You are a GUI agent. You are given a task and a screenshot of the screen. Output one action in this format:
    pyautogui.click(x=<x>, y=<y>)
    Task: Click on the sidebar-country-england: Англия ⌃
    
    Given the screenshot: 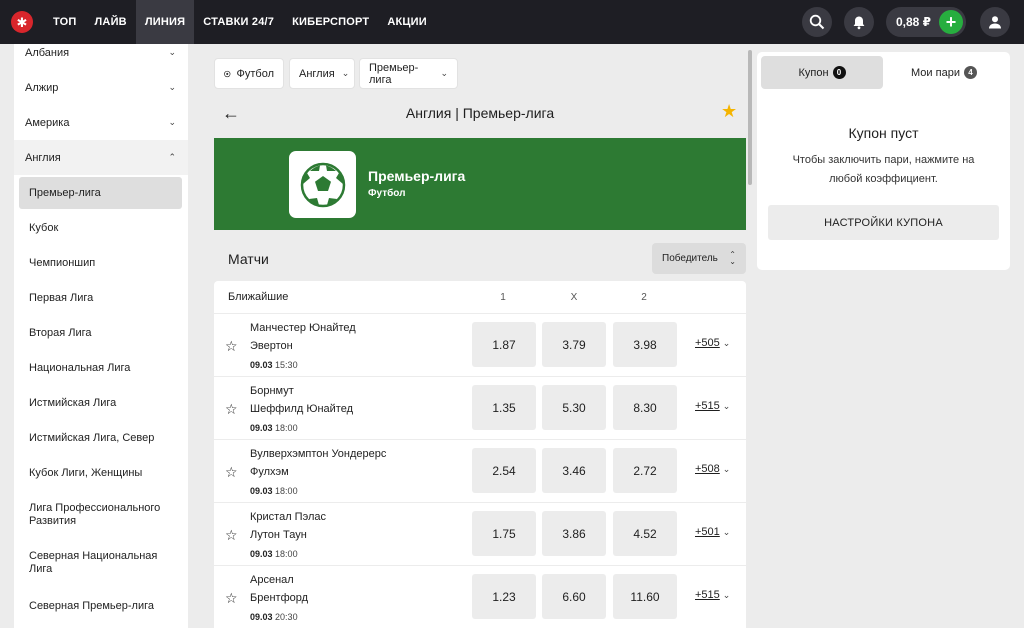 What is the action you would take?
    pyautogui.click(x=101, y=157)
    